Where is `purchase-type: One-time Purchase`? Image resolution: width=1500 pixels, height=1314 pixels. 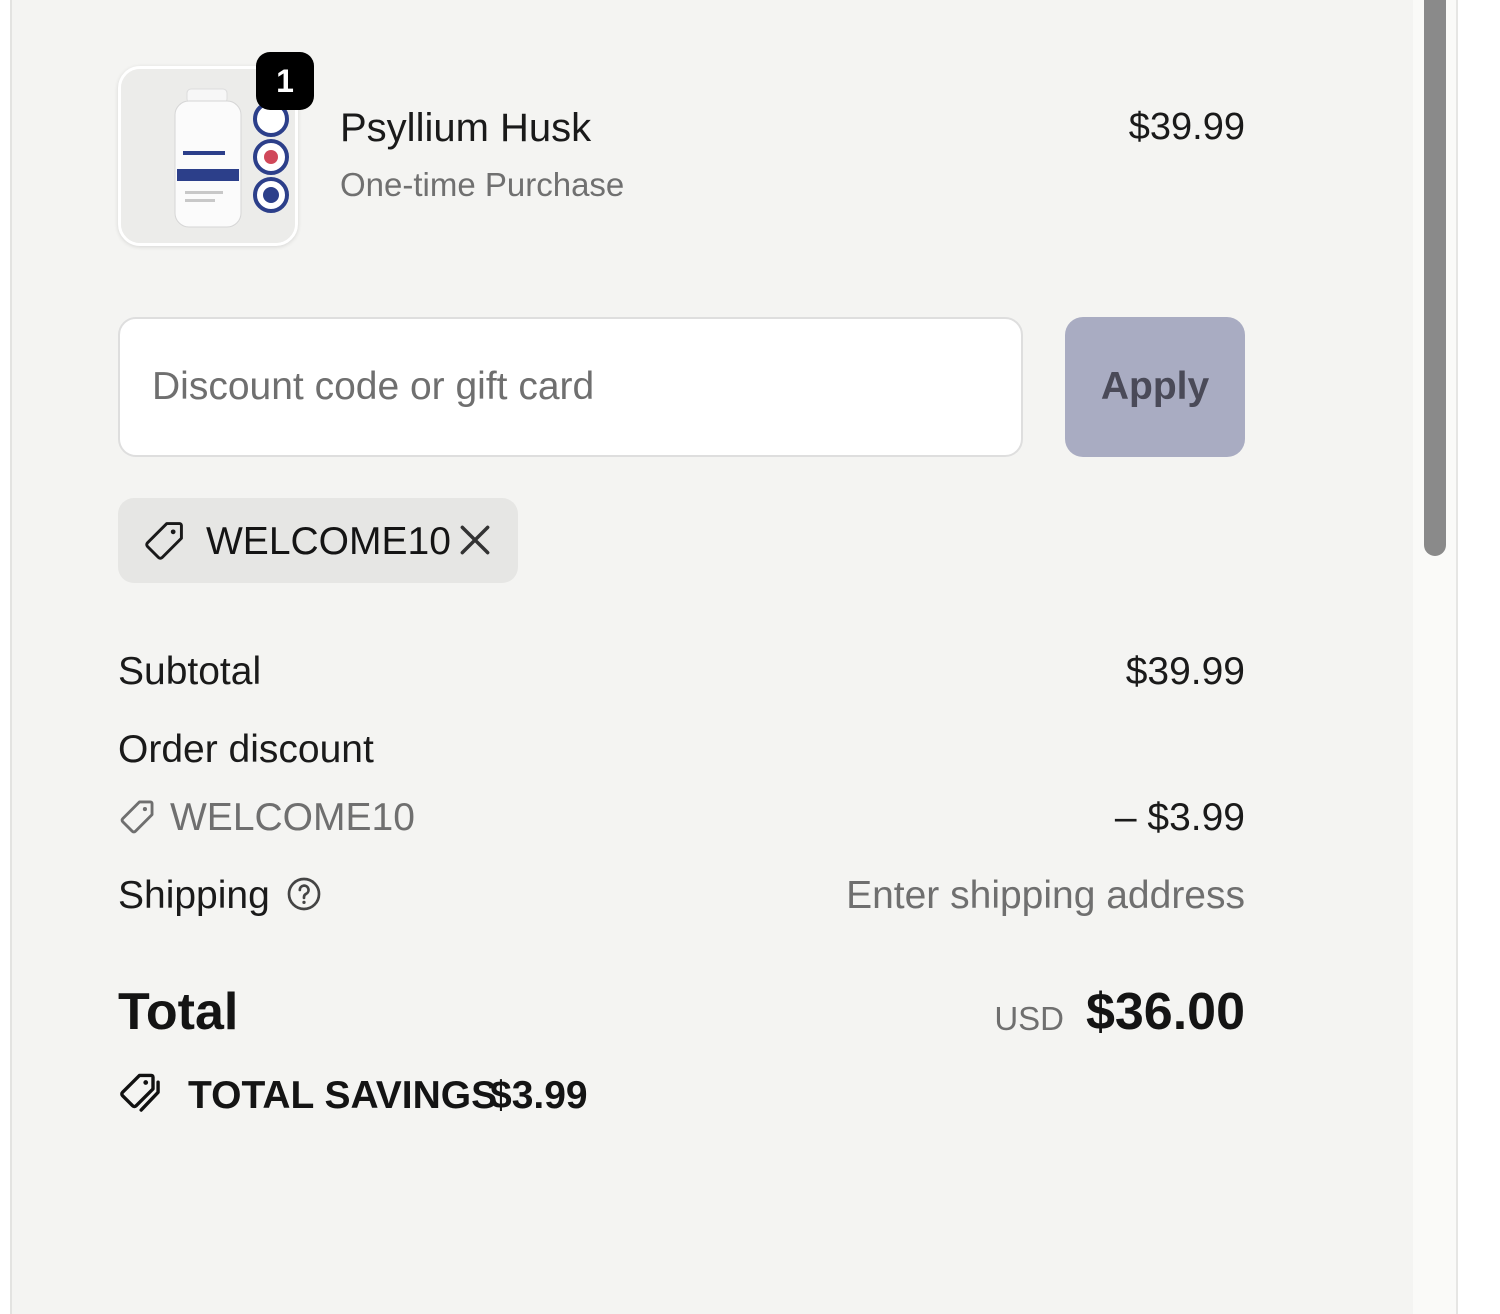 purchase-type: One-time Purchase is located at coordinates (482, 184).